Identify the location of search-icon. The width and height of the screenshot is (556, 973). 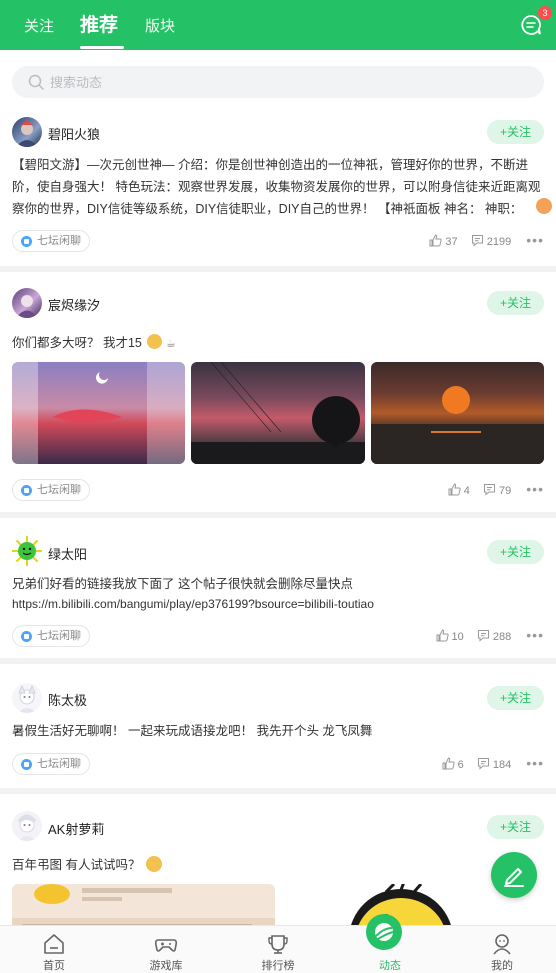
(36, 82).